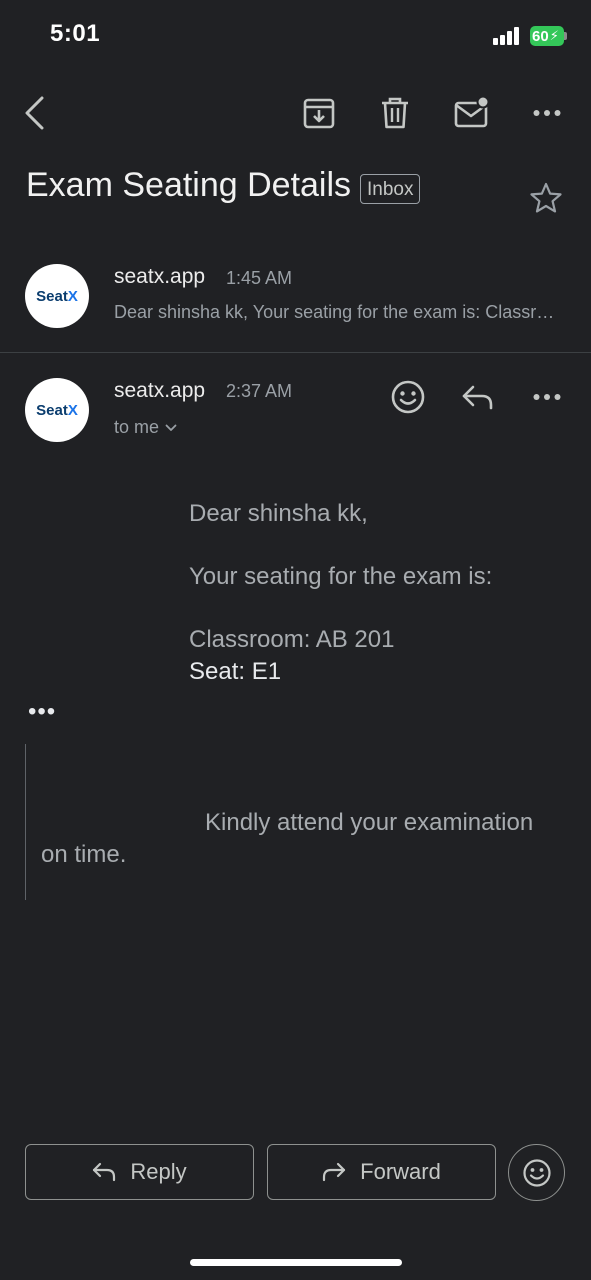 The height and width of the screenshot is (1280, 591). Describe the element at coordinates (565, 36) in the screenshot. I see `battery-cap` at that location.